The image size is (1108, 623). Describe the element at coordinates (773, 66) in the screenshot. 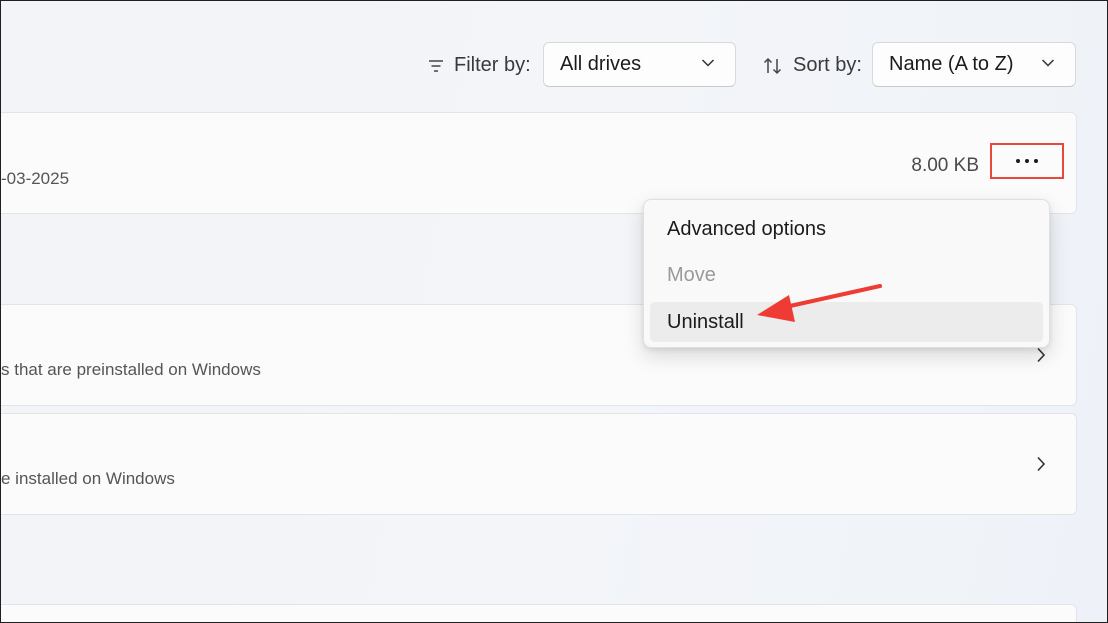

I see `sort-icon` at that location.